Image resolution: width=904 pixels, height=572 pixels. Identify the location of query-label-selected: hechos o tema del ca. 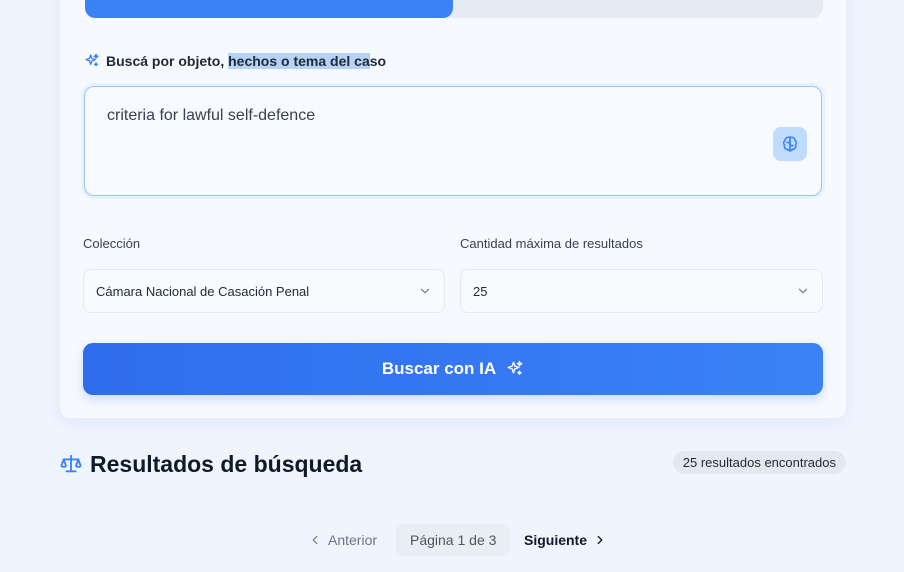
(299, 61).